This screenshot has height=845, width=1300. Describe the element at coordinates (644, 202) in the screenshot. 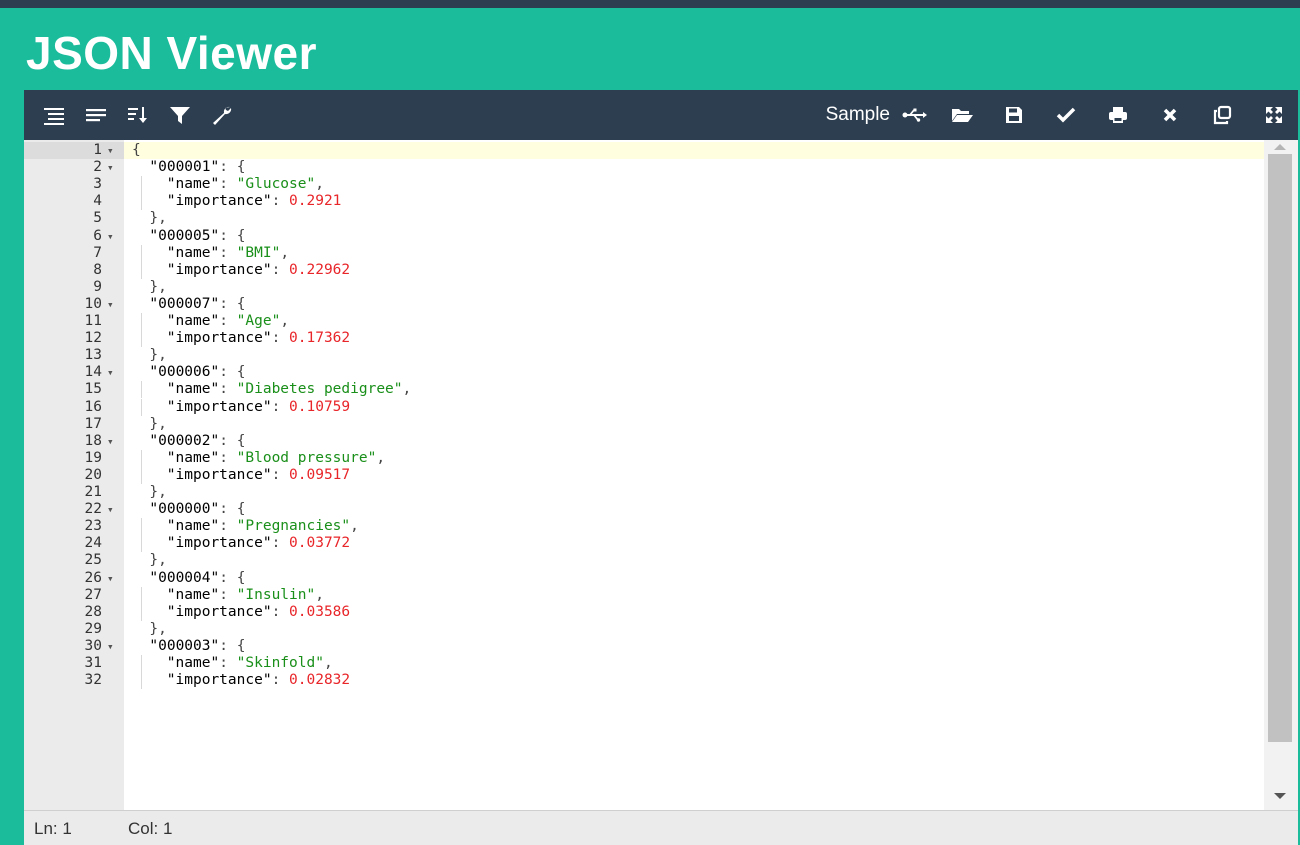

I see `code-line: 4 "importance": 0.2921` at that location.